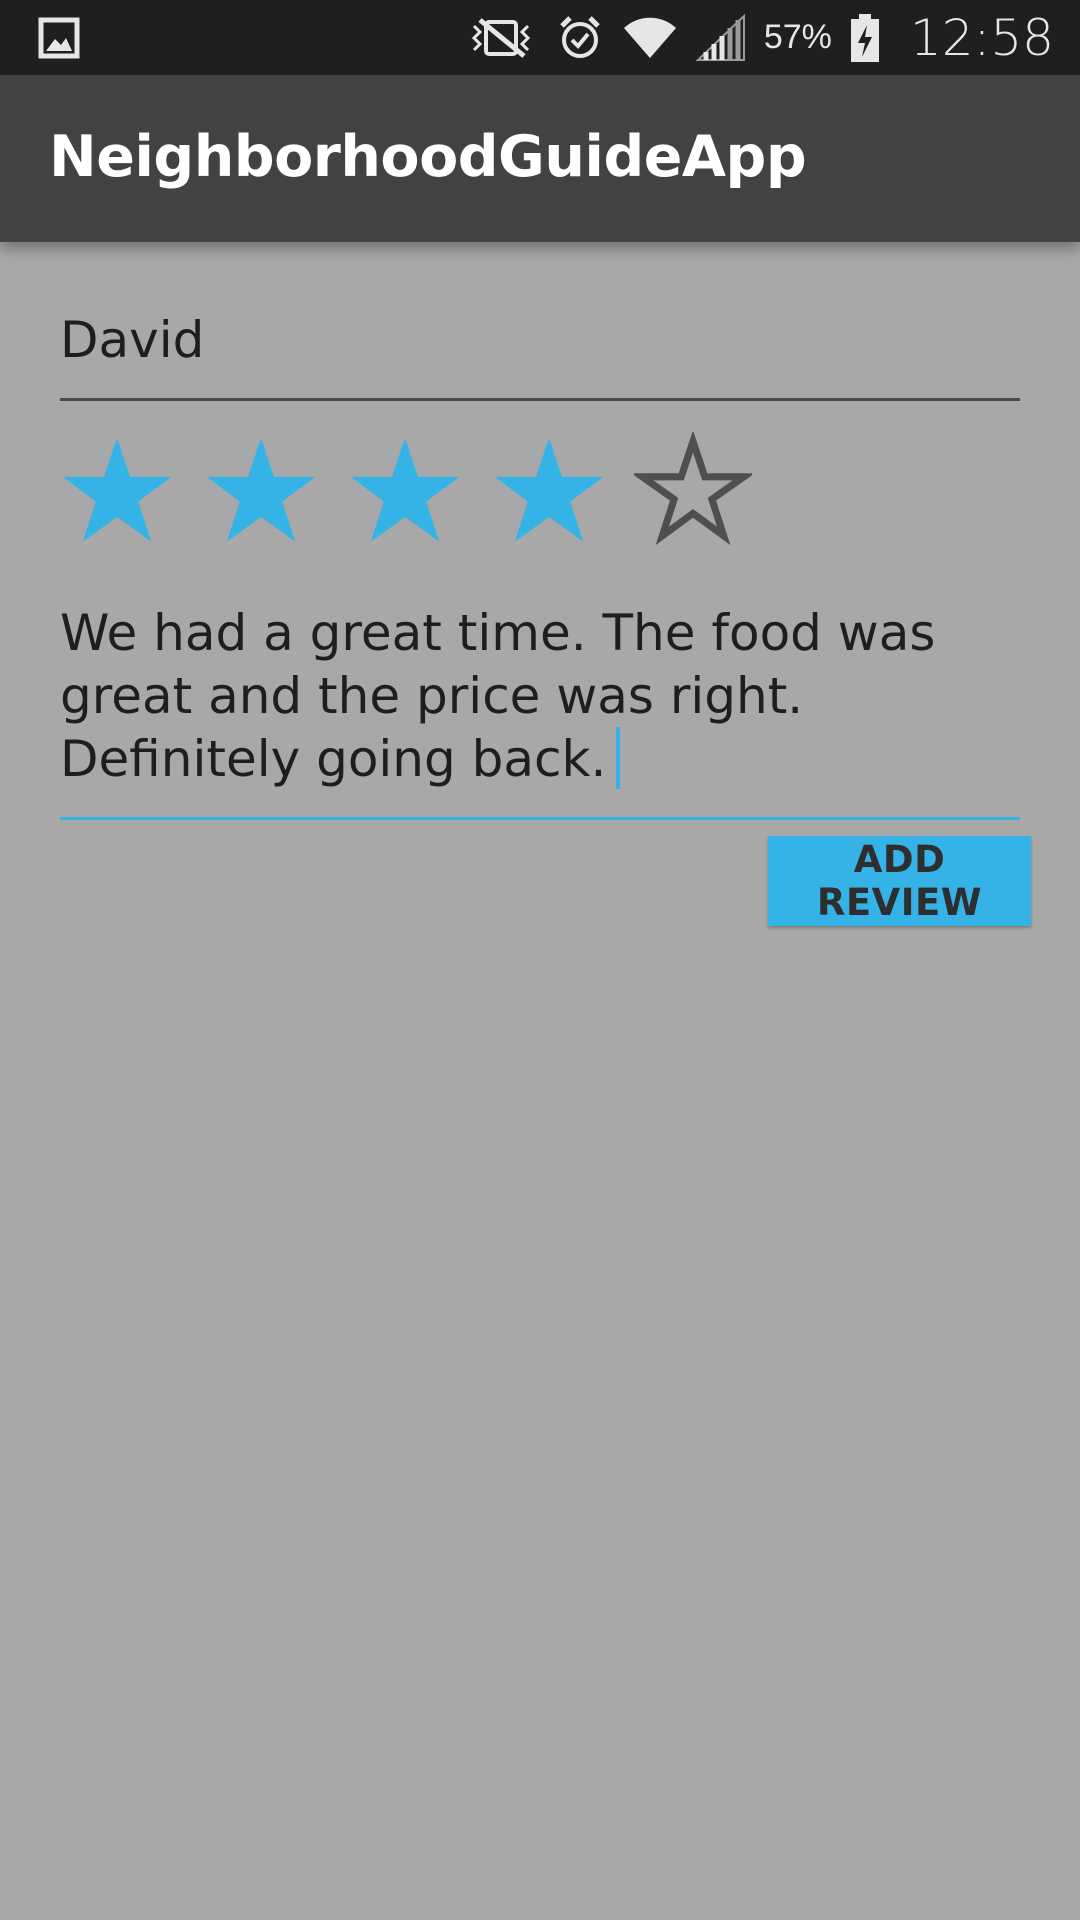  I want to click on add-review-button: ADD REVIEW, so click(899, 881).